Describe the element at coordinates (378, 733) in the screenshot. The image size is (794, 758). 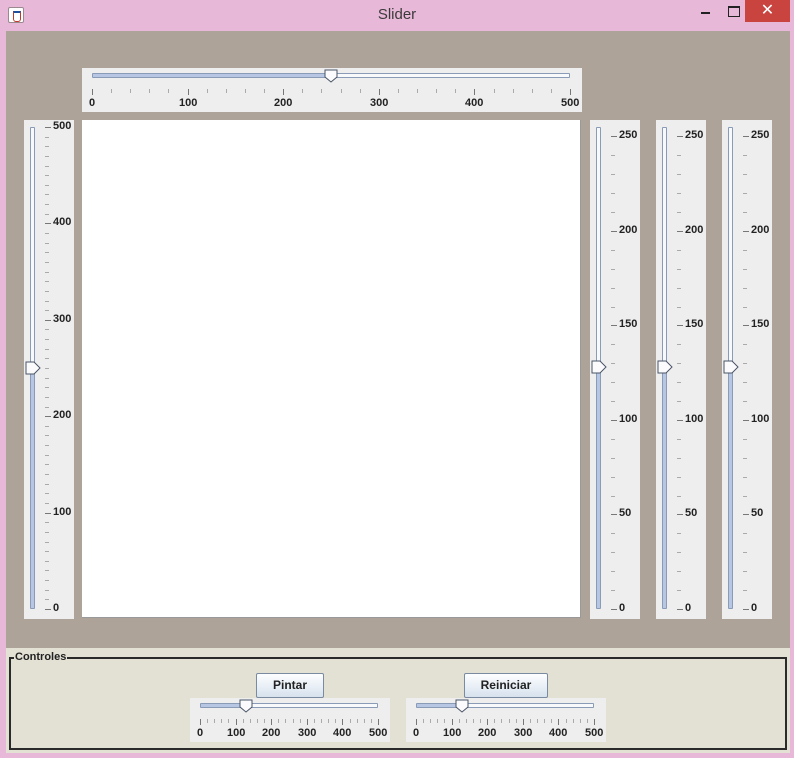
I see `controls-slider-left-tick-label: 500` at that location.